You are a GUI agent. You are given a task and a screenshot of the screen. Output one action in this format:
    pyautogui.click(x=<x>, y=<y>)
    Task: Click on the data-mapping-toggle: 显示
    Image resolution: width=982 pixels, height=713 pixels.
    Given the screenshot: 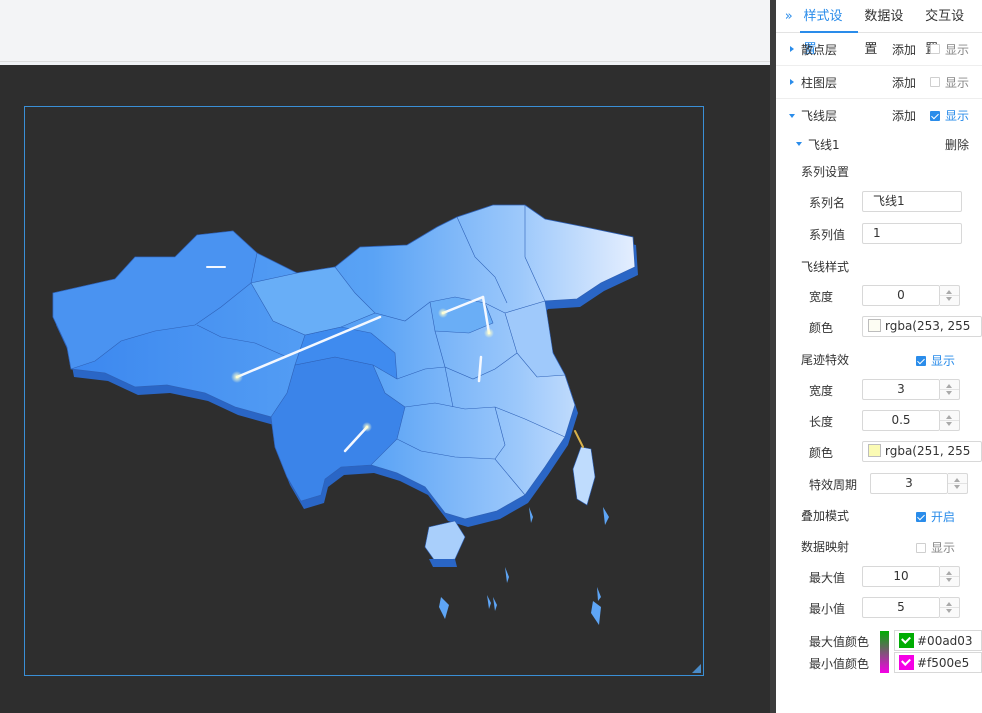 What is the action you would take?
    pyautogui.click(x=935, y=547)
    